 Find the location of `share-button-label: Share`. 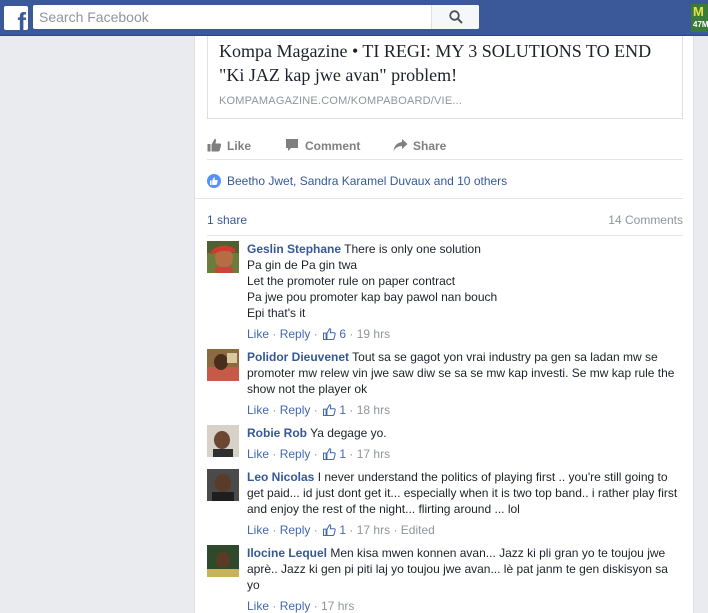

share-button-label: Share is located at coordinates (430, 146).